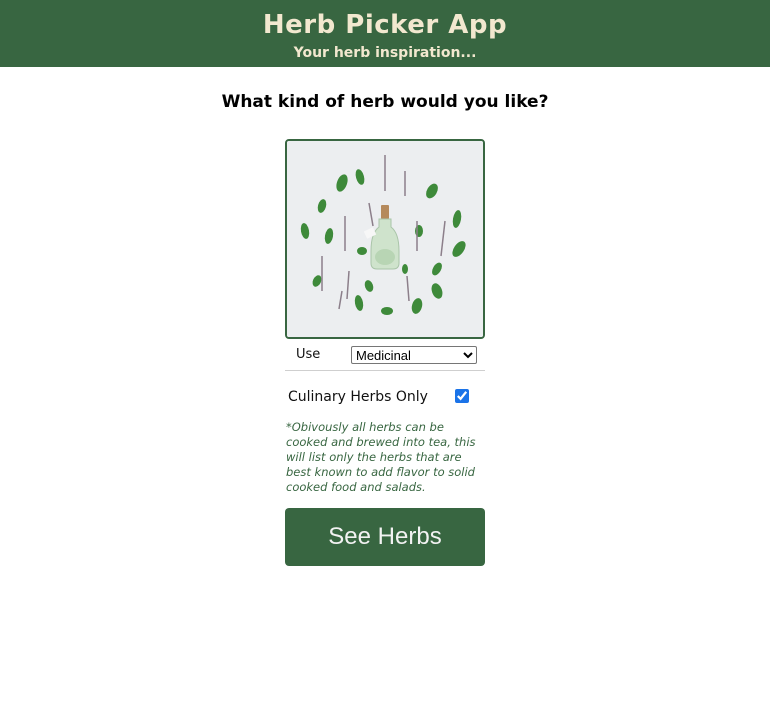  I want to click on use-row: Use Medicinal, so click(385, 357).